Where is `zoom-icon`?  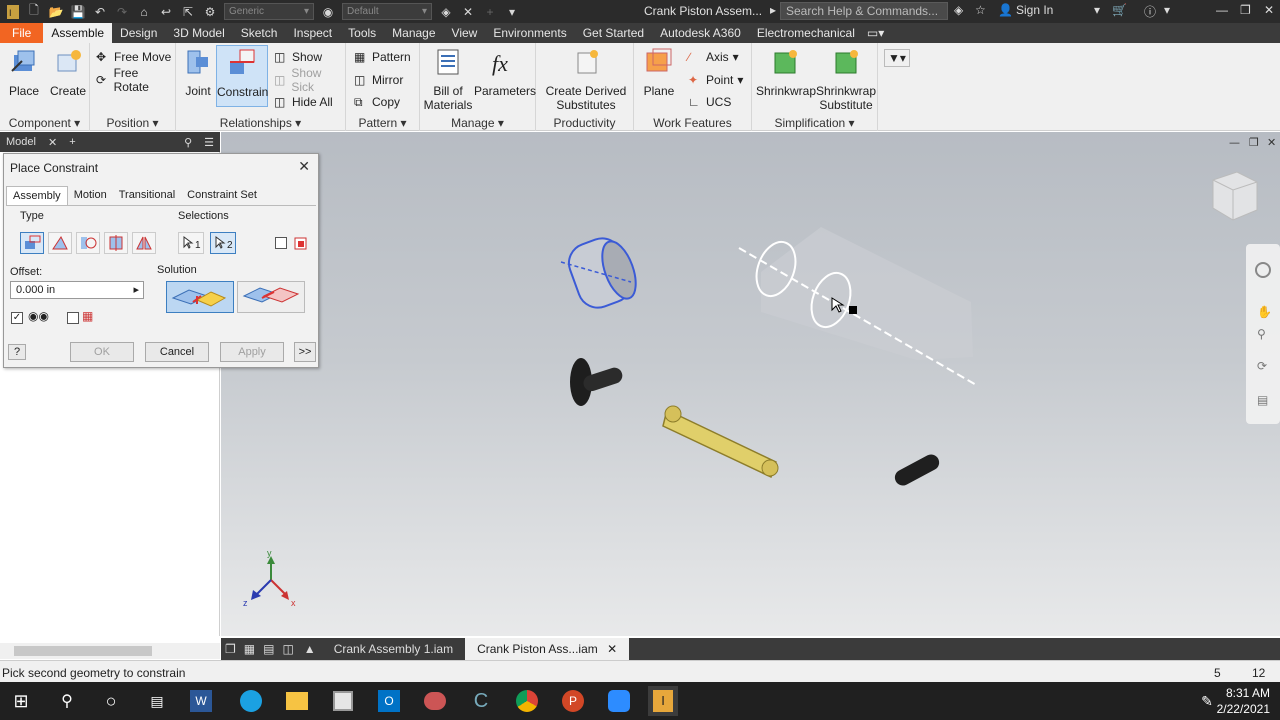
zoom-icon is located at coordinates (619, 701).